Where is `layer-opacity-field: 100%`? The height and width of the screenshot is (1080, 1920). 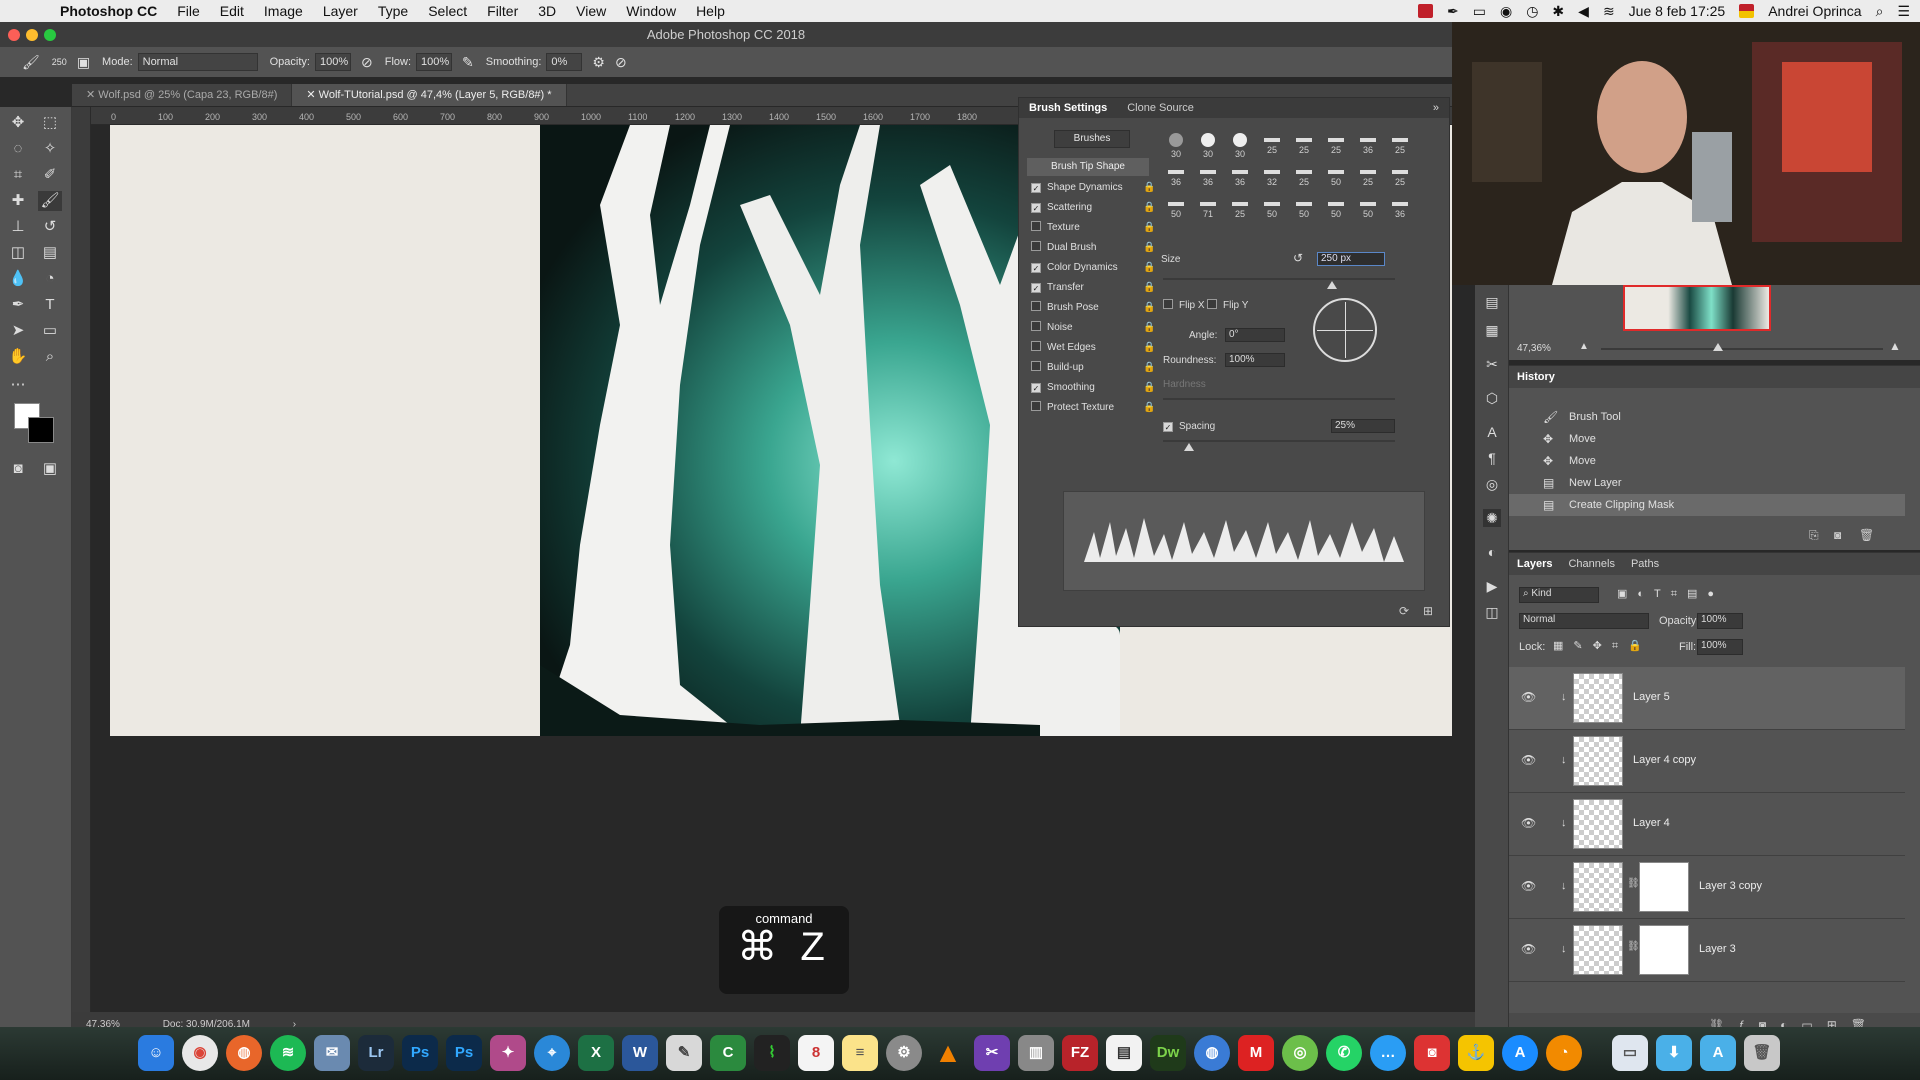 layer-opacity-field: 100% is located at coordinates (1720, 621).